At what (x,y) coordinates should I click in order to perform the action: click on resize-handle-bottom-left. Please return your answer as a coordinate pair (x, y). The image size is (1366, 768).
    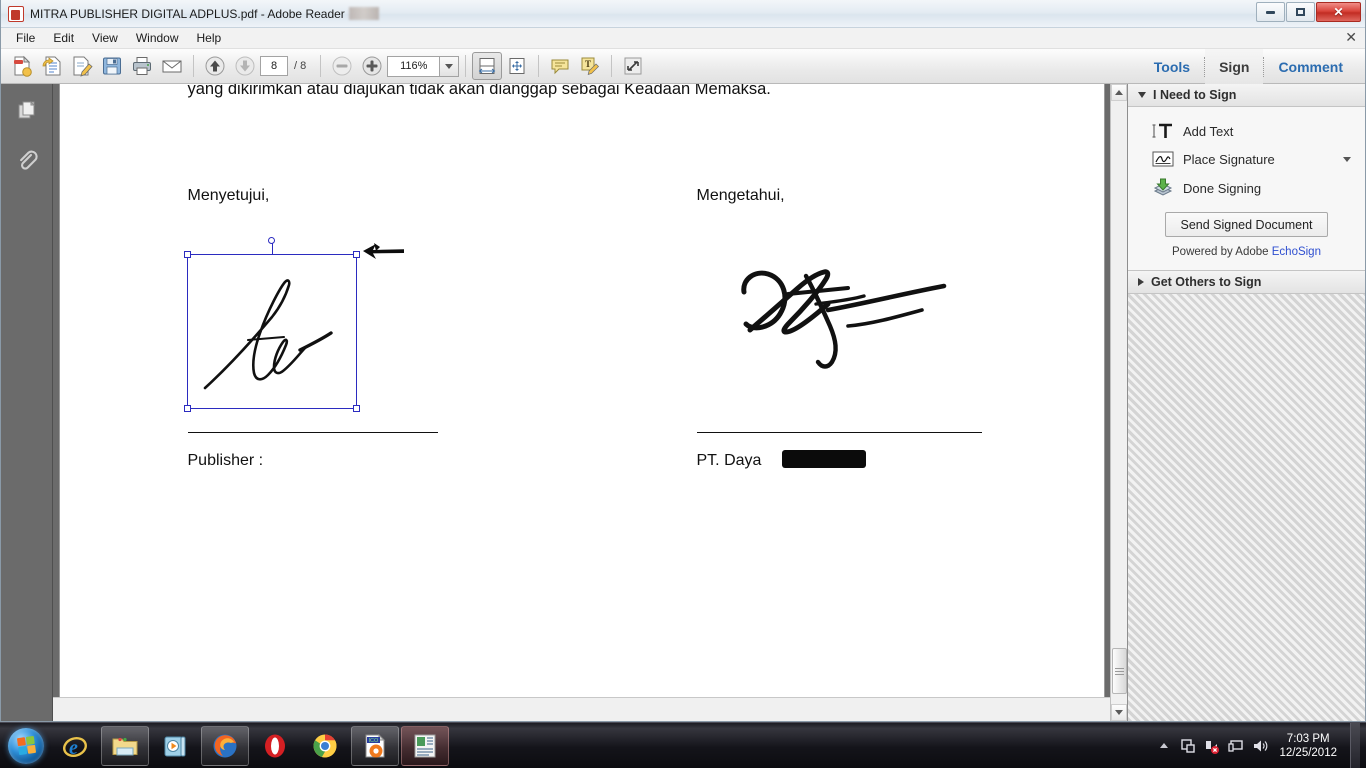
    Looking at the image, I should click on (187, 408).